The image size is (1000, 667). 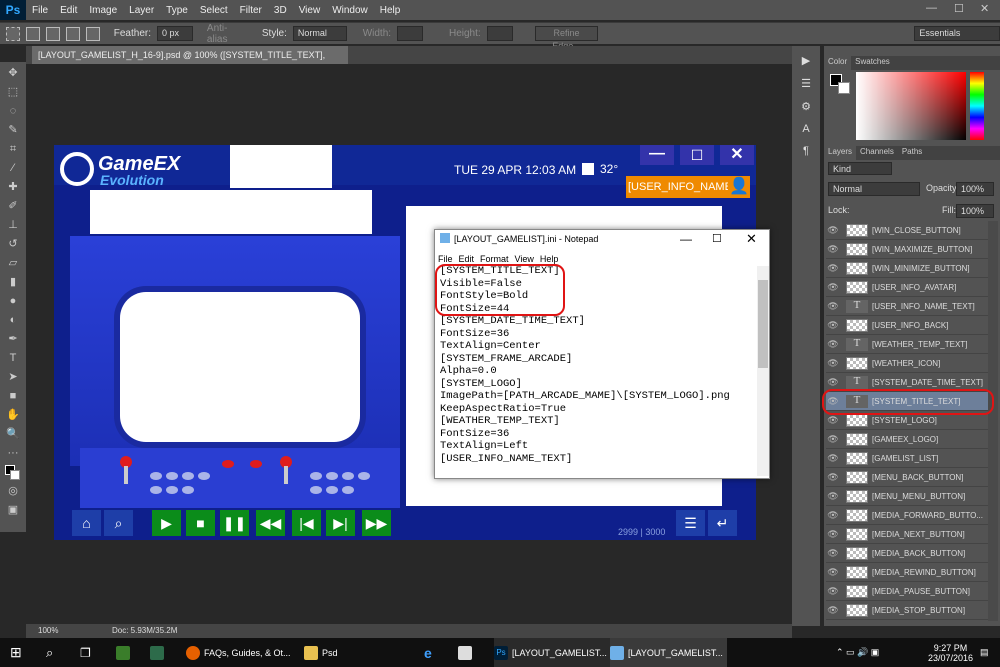 I want to click on app-icon-terminal, so click(x=157, y=652).